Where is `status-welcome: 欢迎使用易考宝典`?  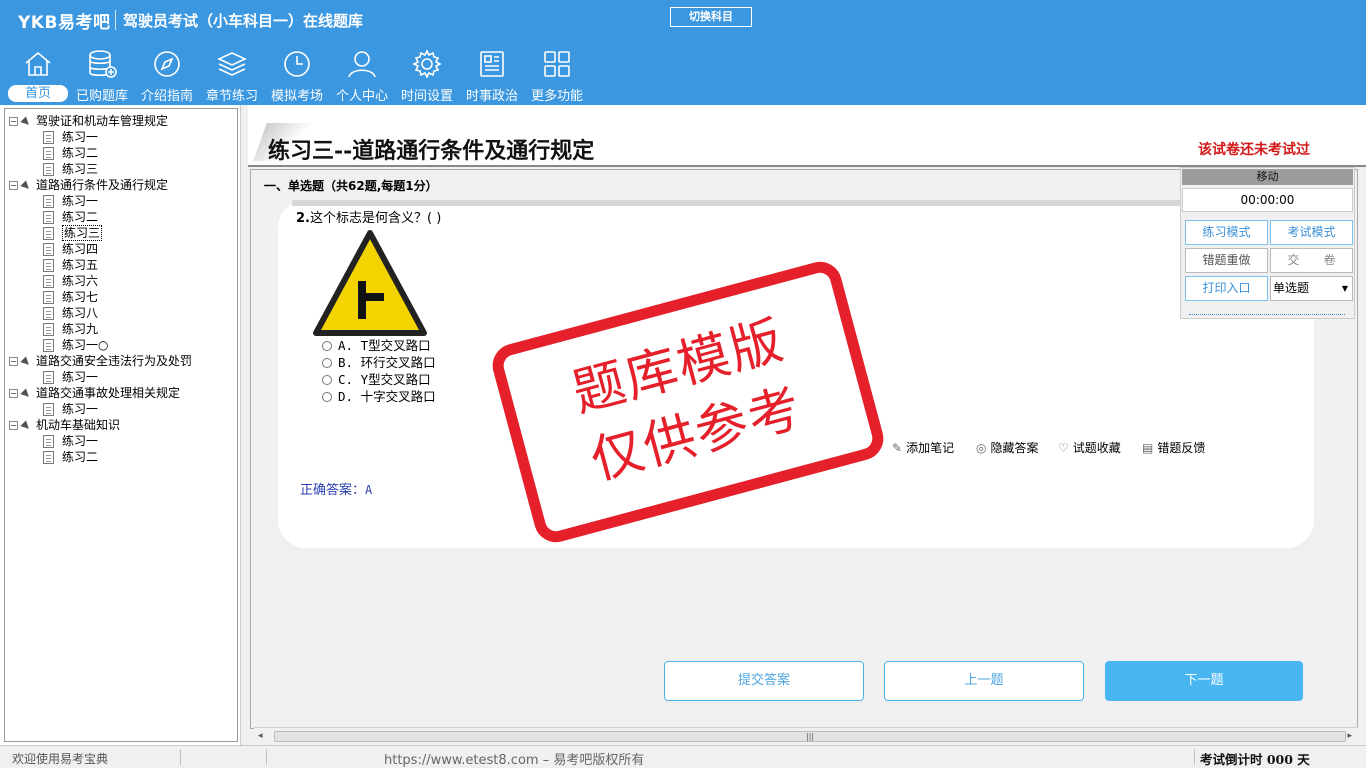
status-welcome: 欢迎使用易考宝典 is located at coordinates (60, 759).